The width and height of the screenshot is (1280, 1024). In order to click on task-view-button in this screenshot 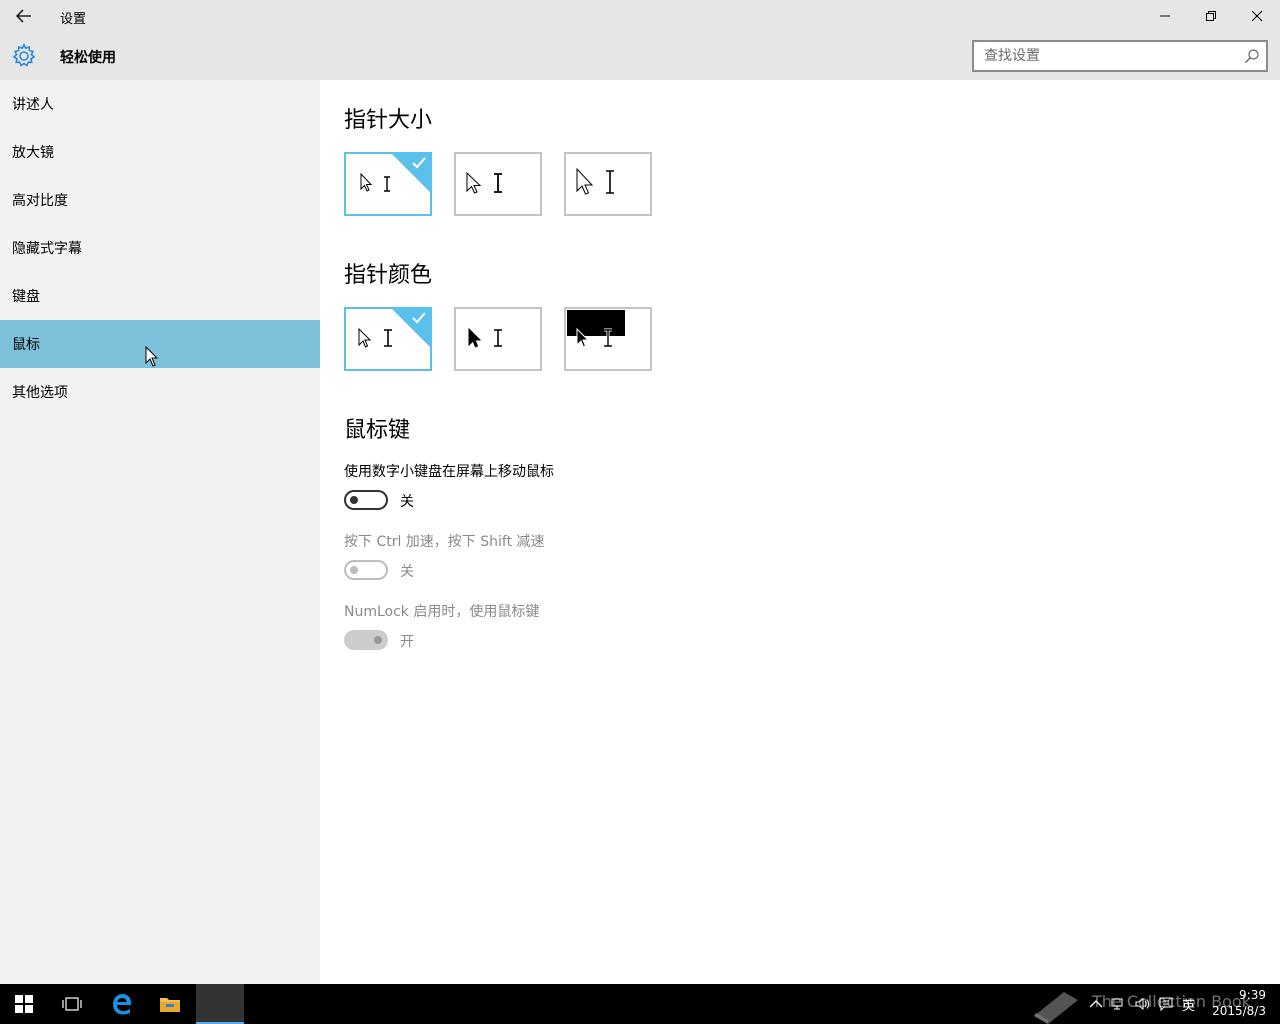, I will do `click(72, 1004)`.